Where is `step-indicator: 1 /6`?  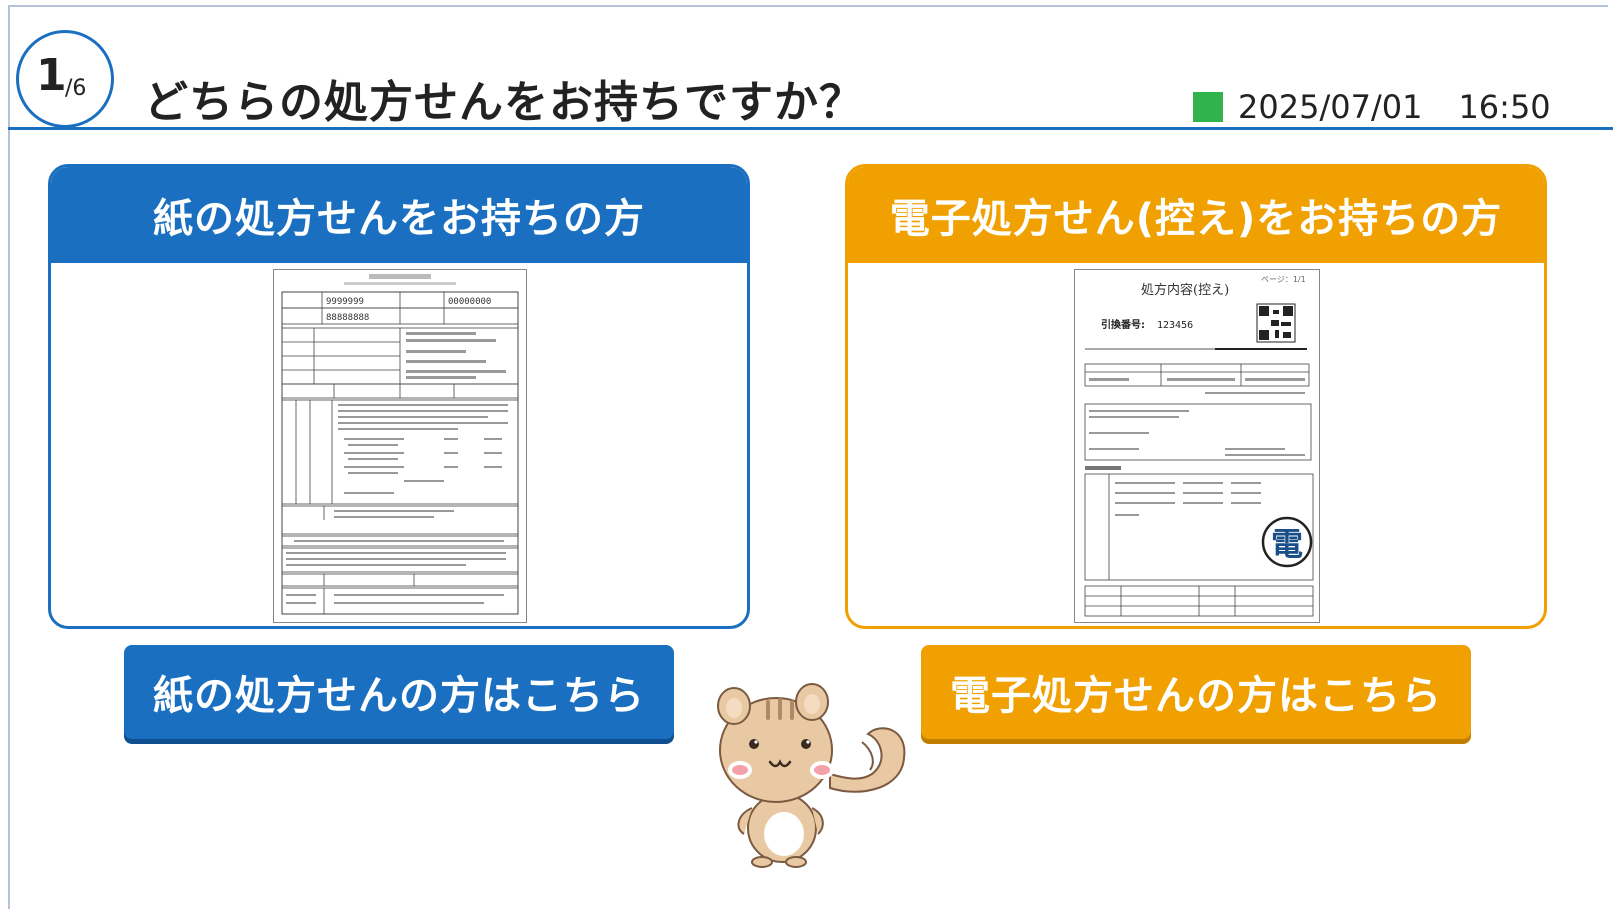 step-indicator: 1 /6 is located at coordinates (65, 79).